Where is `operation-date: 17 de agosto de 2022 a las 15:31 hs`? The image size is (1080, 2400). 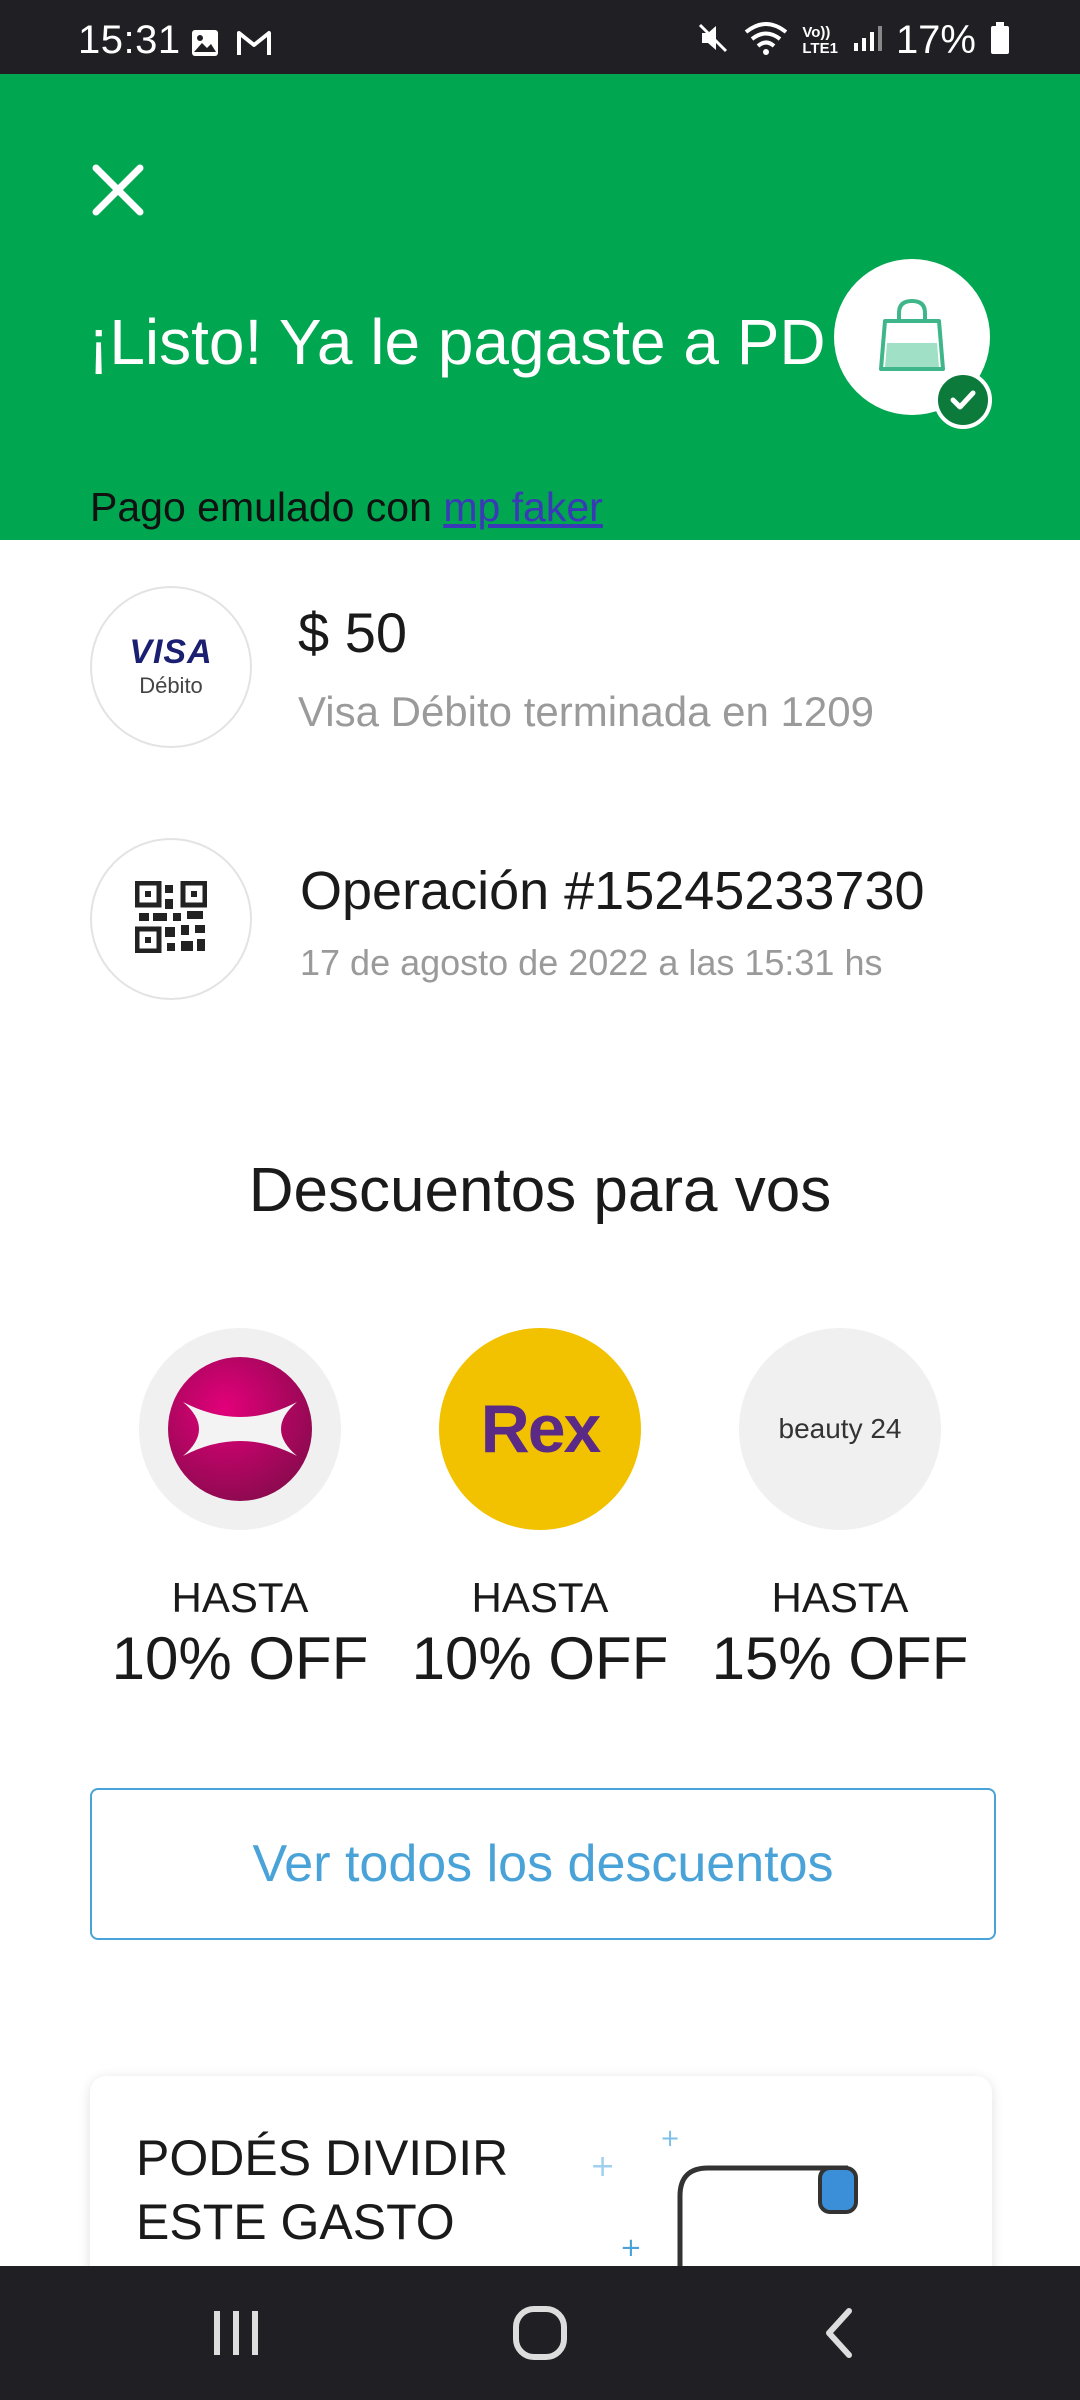 operation-date: 17 de agosto de 2022 a las 15:31 hs is located at coordinates (591, 962).